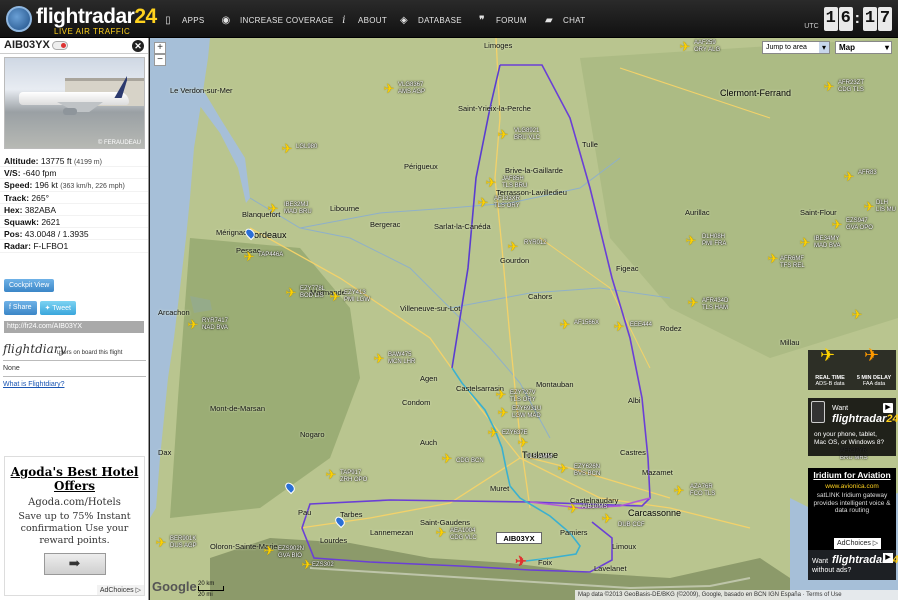 The height and width of the screenshot is (600, 898). What do you see at coordinates (160, 48) in the screenshot?
I see `zoom-in-button: +` at bounding box center [160, 48].